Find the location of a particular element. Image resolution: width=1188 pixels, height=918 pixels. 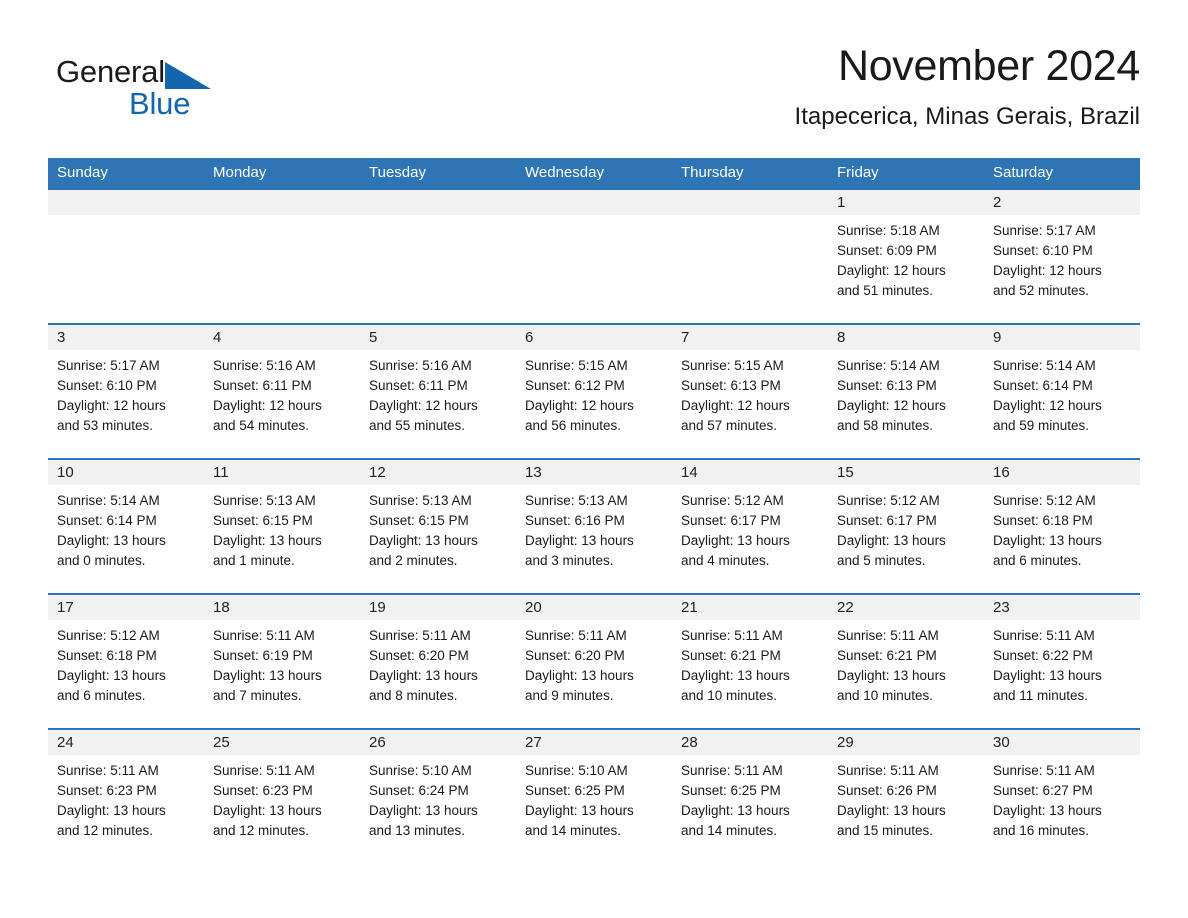

dow-thursday: Thursday is located at coordinates (712, 172).